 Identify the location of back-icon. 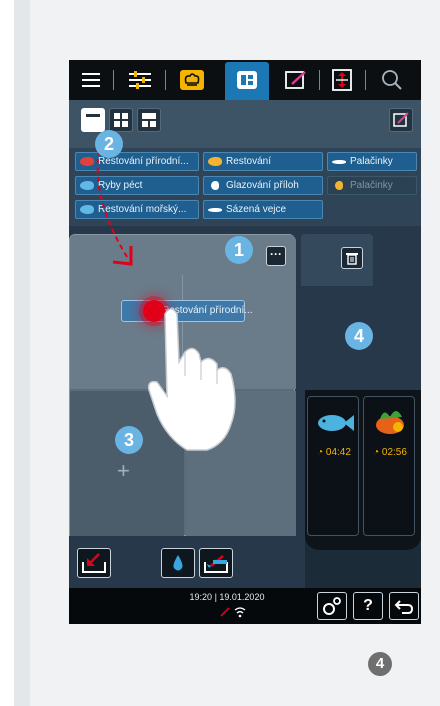
(404, 607).